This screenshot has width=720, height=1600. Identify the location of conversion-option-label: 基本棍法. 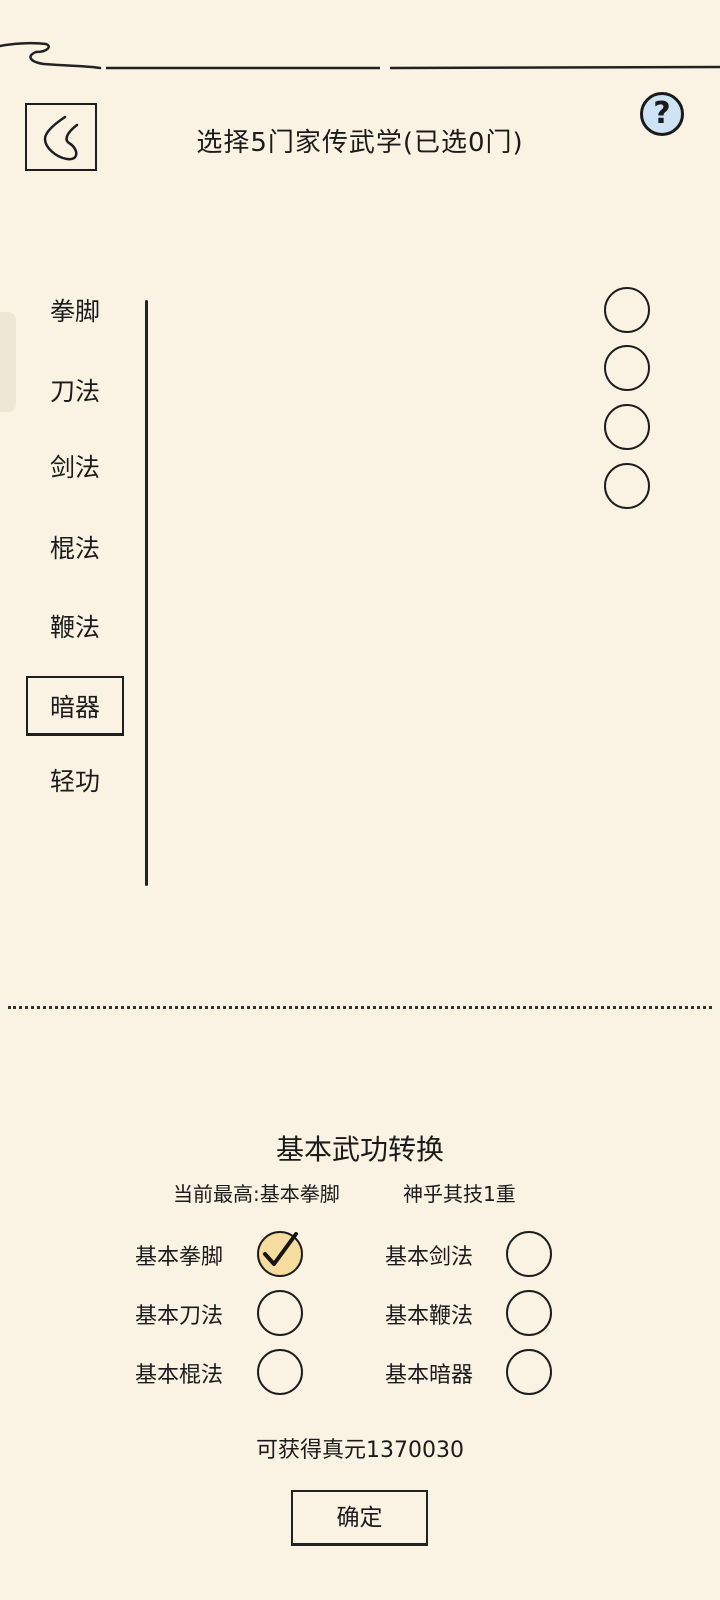
(179, 1375).